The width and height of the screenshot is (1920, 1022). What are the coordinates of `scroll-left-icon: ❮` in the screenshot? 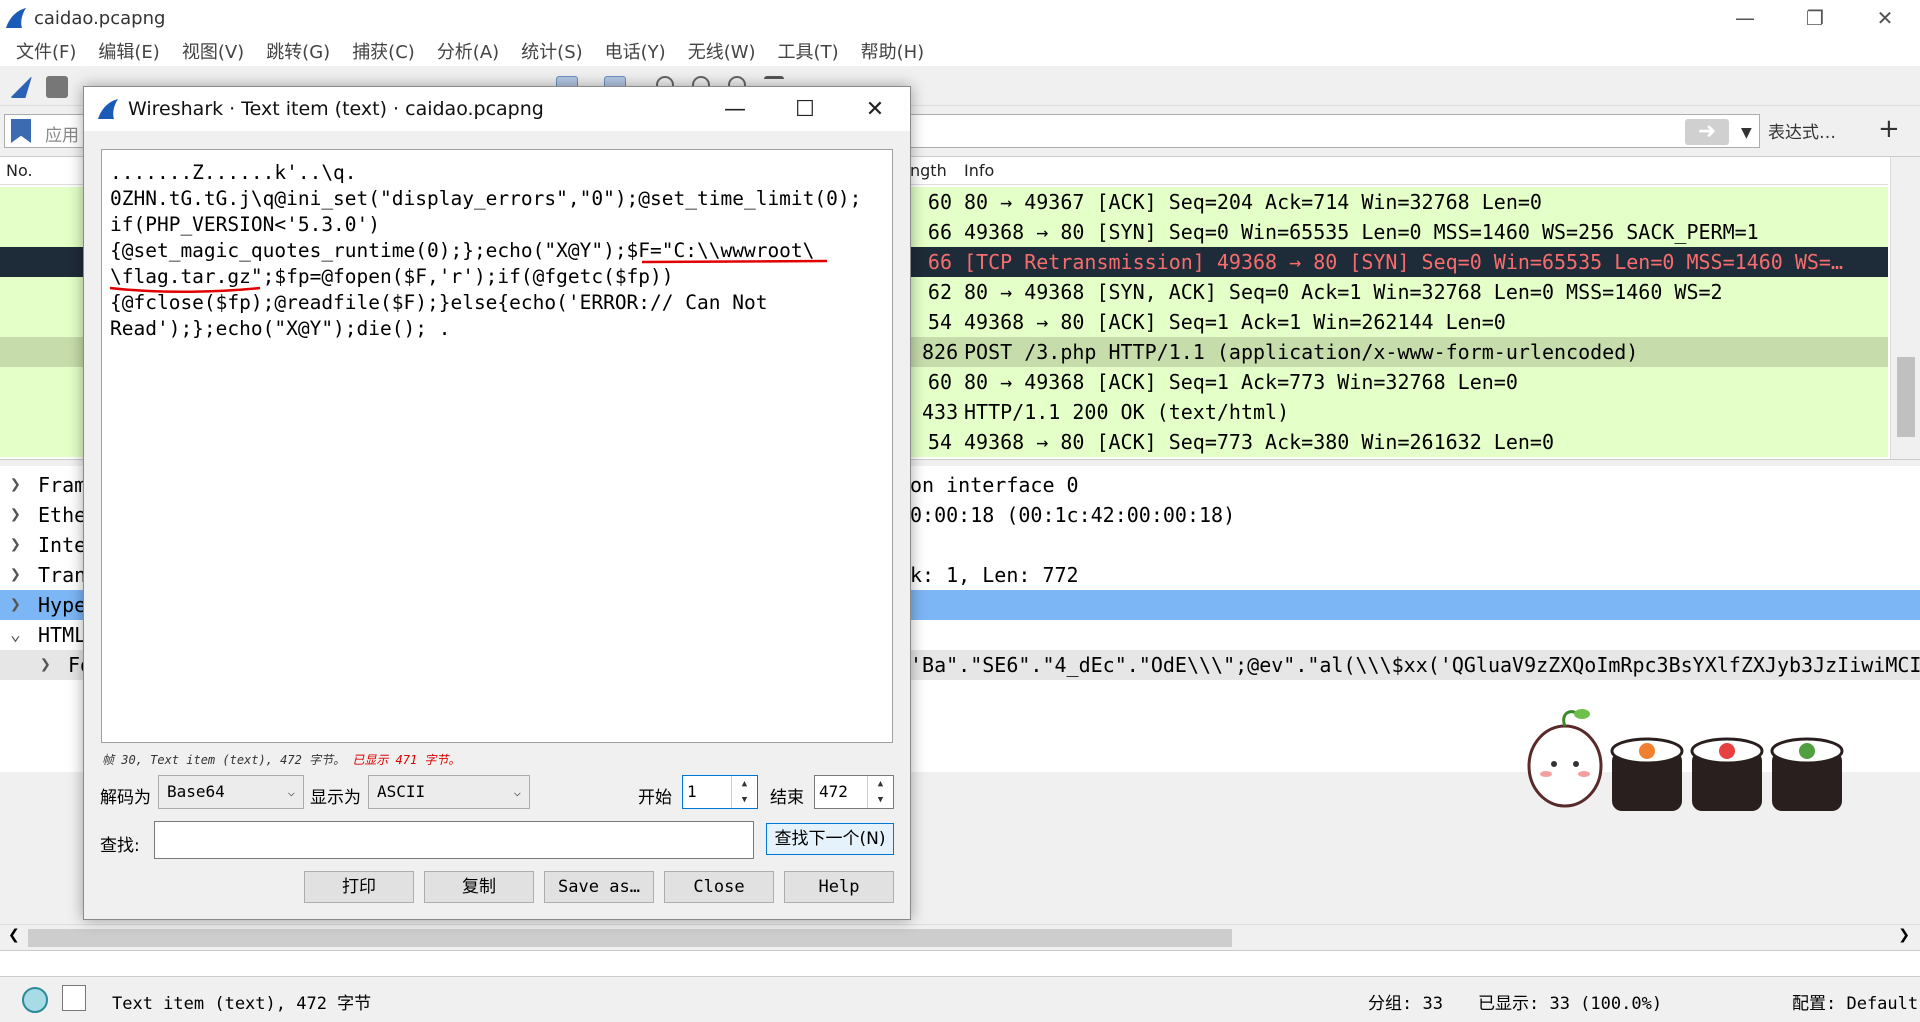 It's located at (14, 935).